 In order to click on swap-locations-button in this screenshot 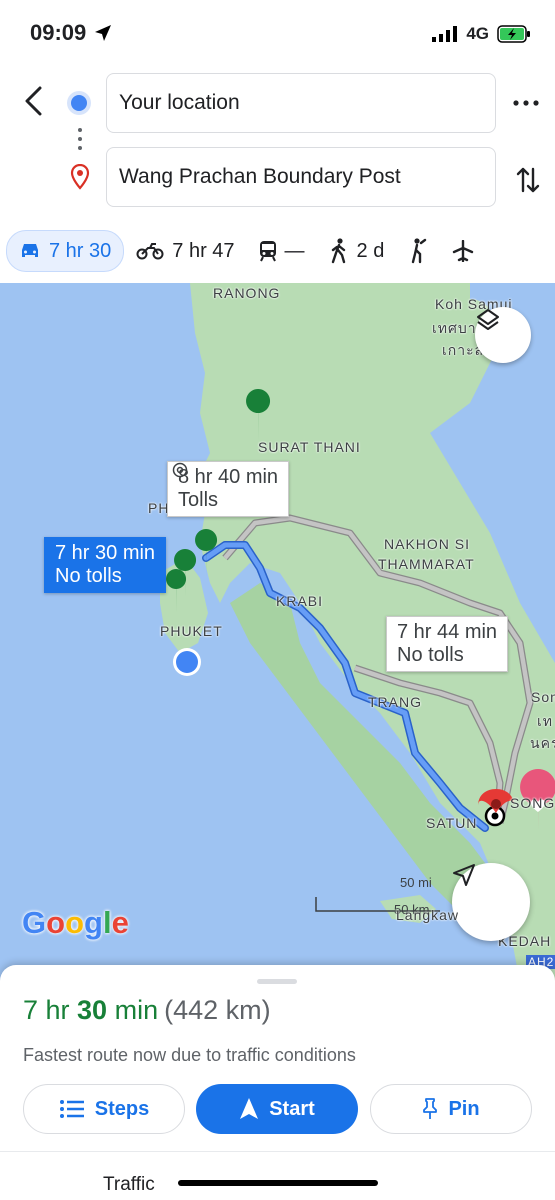, I will do `click(528, 180)`.